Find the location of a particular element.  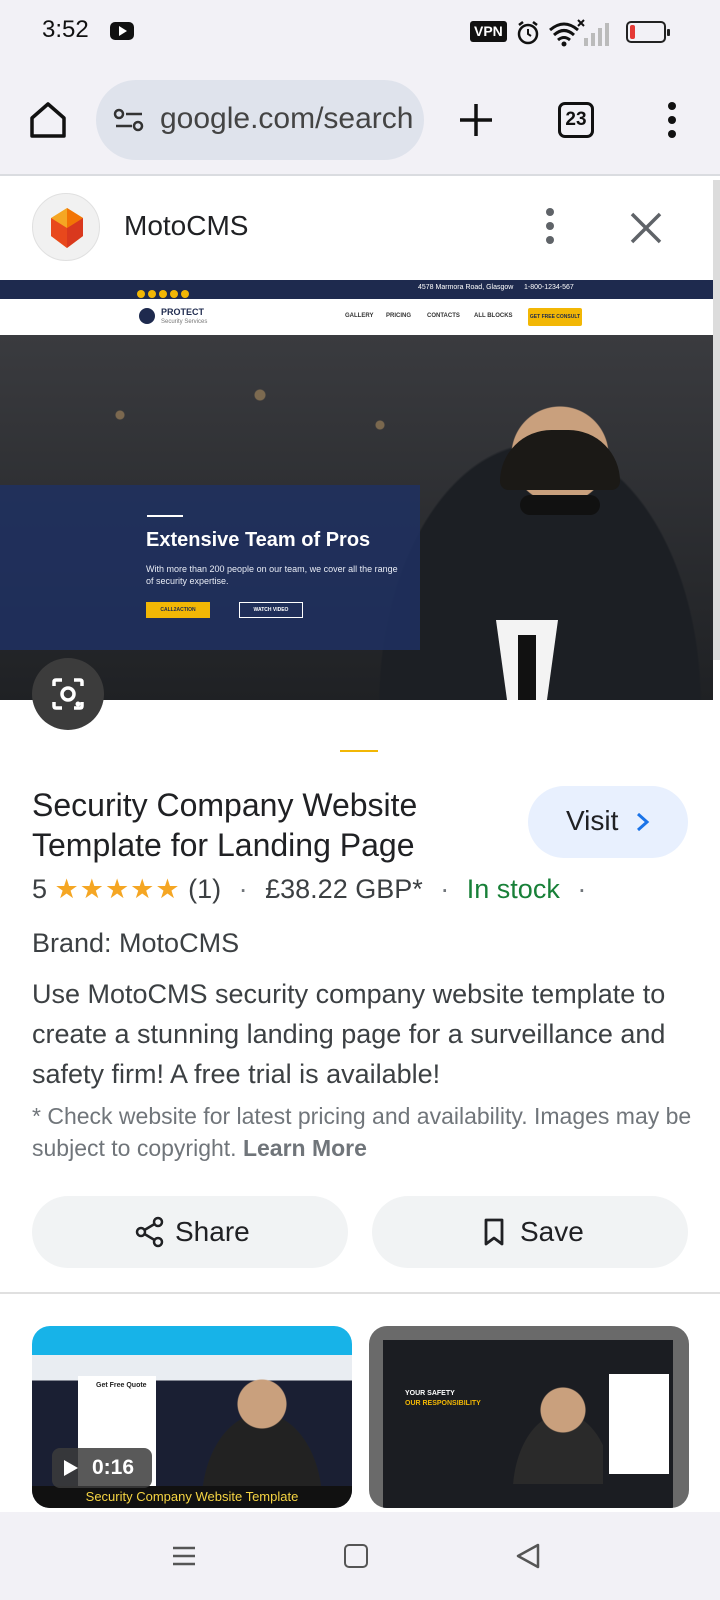

battery-level is located at coordinates (632, 32).